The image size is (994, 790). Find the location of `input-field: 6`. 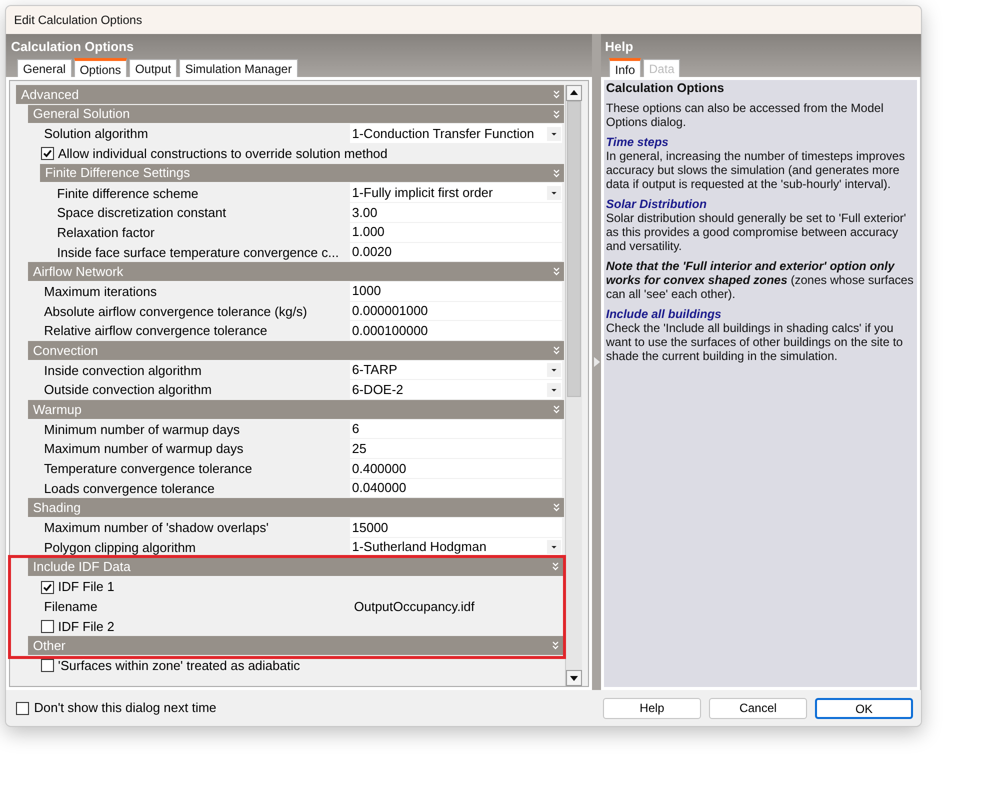

input-field: 6 is located at coordinates (456, 429).